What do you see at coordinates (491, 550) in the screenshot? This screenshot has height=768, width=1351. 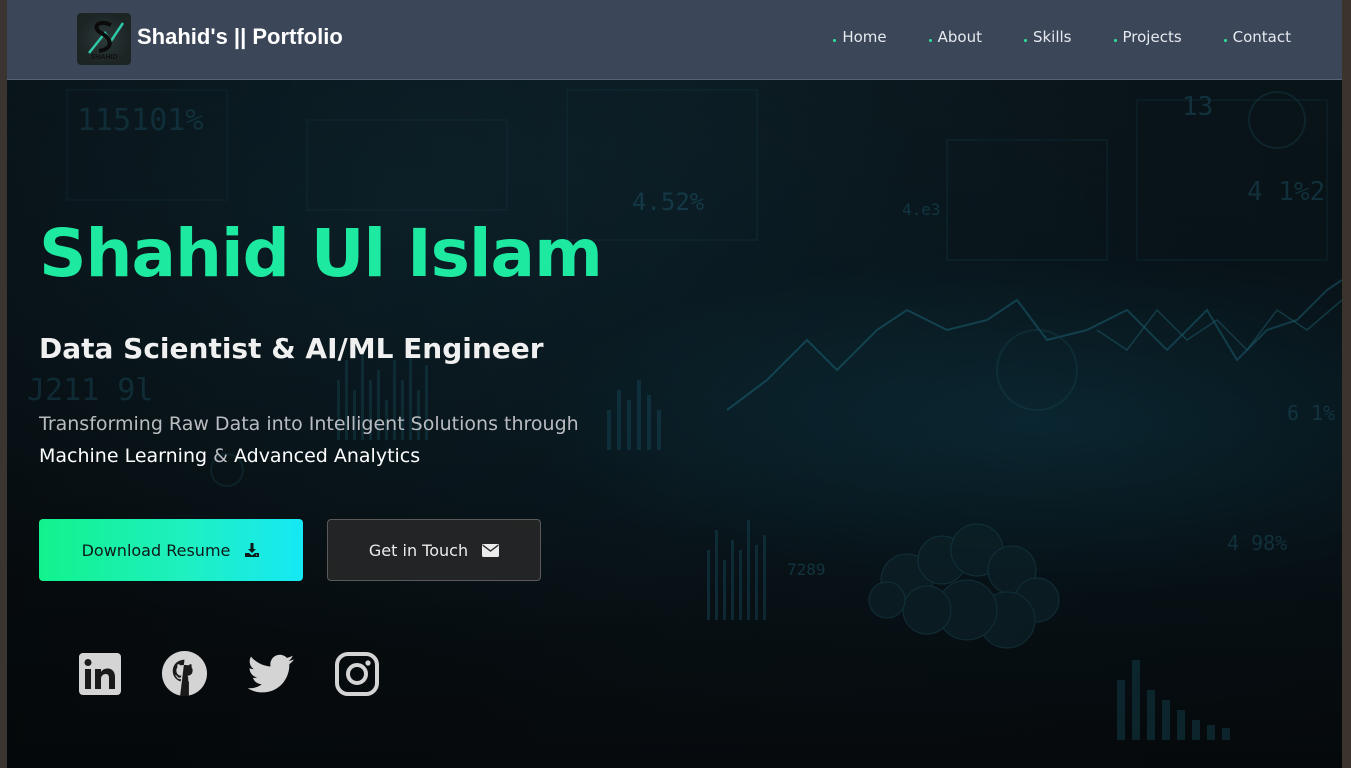 I see `envelope-icon` at bounding box center [491, 550].